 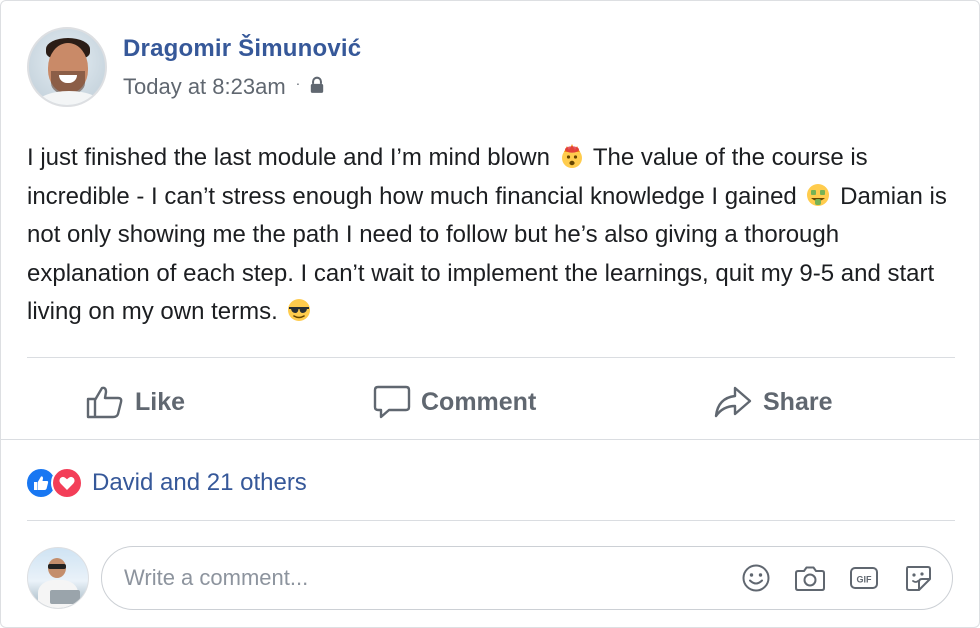 I want to click on comment-label: Comment, so click(x=479, y=401).